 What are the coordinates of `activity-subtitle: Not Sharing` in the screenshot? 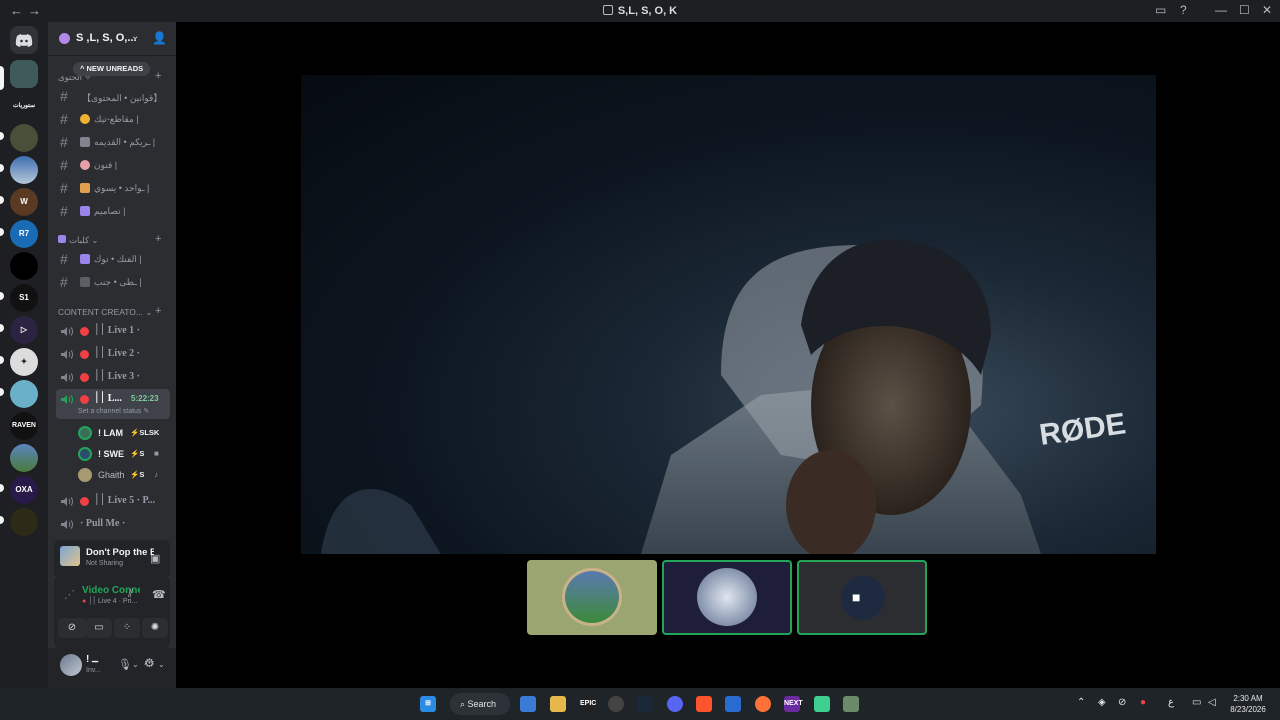 It's located at (104, 563).